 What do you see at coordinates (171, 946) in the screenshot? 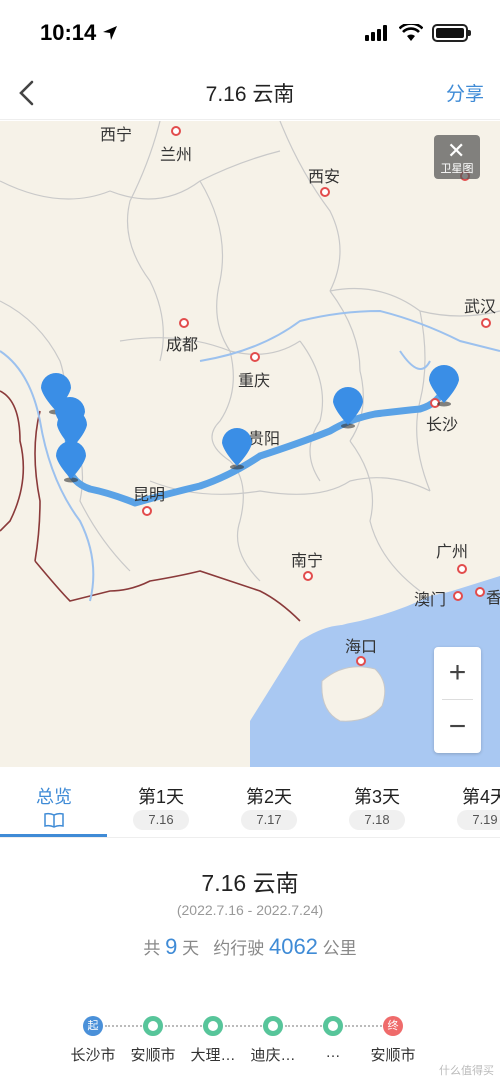
I see `days-count: 9` at bounding box center [171, 946].